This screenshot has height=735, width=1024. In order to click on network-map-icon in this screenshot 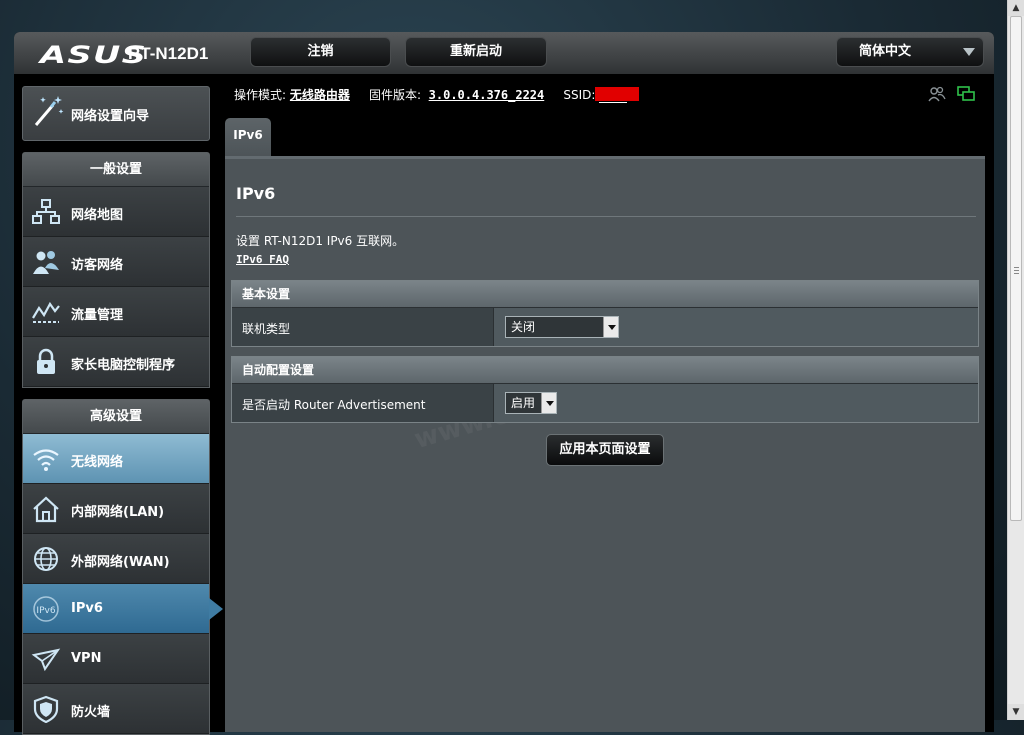, I will do `click(46, 211)`.